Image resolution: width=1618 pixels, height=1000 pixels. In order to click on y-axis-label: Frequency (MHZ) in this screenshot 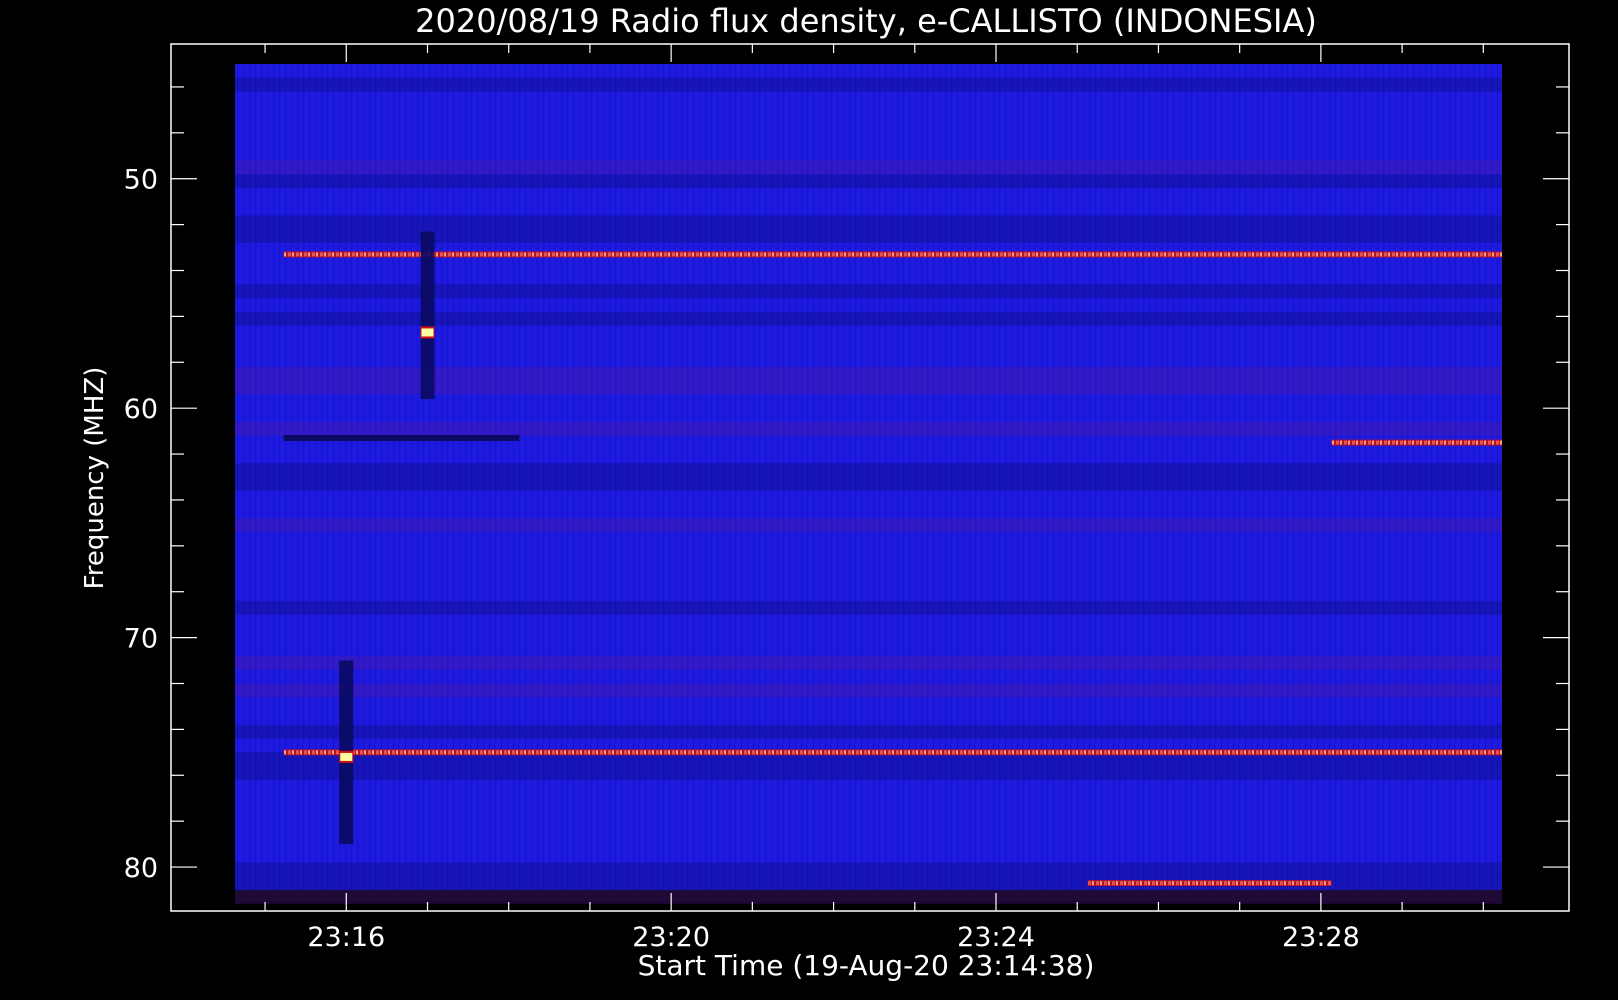, I will do `click(95, 478)`.